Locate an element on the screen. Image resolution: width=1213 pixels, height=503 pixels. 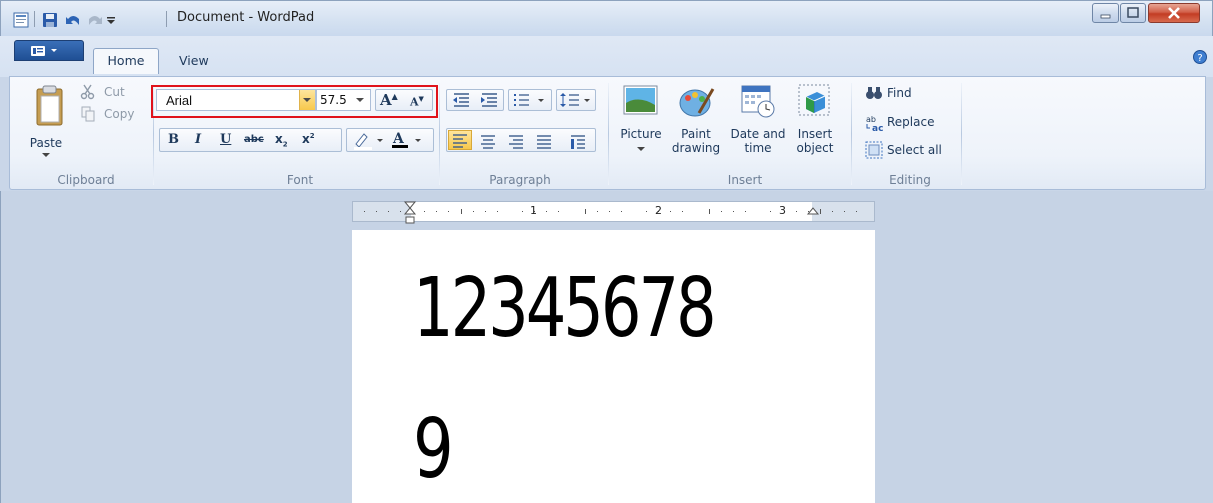
group-label-editing: Editing is located at coordinates (910, 180).